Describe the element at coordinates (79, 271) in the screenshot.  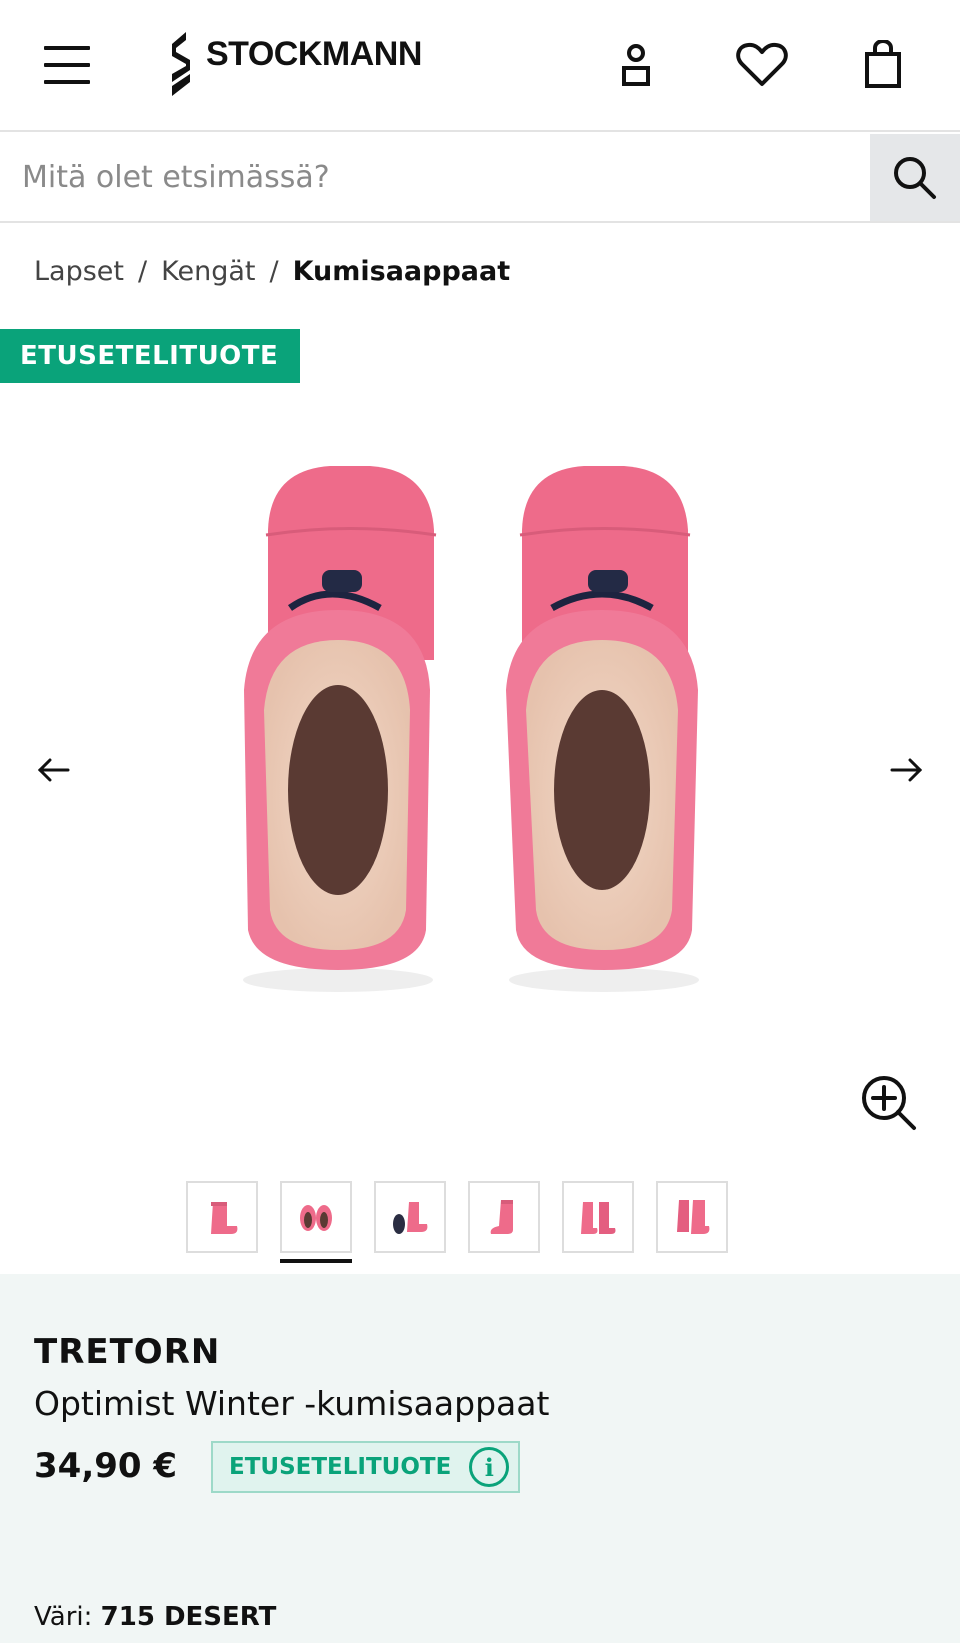
I see `breadcrumb-link-lapset: Lapset` at that location.